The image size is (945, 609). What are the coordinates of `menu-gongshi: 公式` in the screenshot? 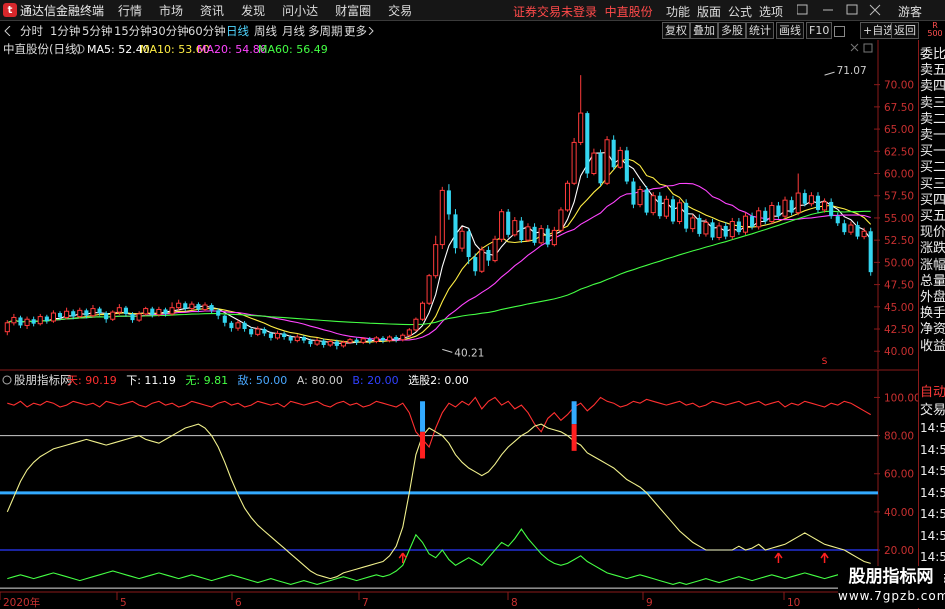 It's located at (740, 11).